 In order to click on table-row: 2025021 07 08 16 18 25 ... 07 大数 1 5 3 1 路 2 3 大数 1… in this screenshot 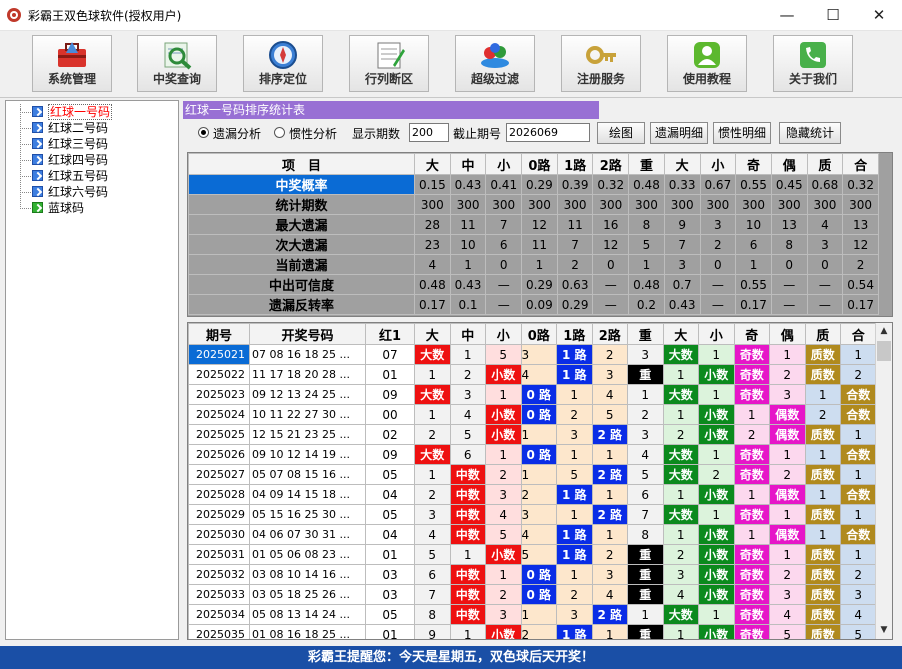, I will do `click(532, 354)`.